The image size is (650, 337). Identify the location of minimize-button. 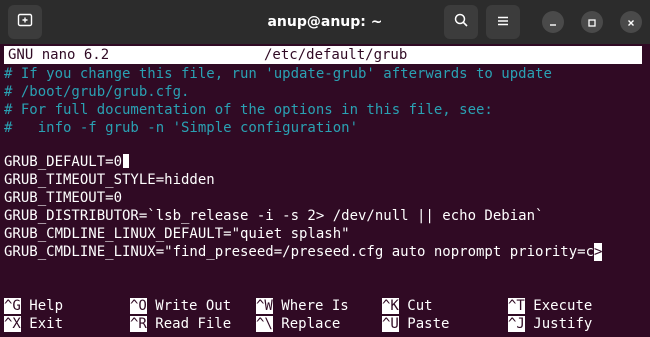
(553, 22).